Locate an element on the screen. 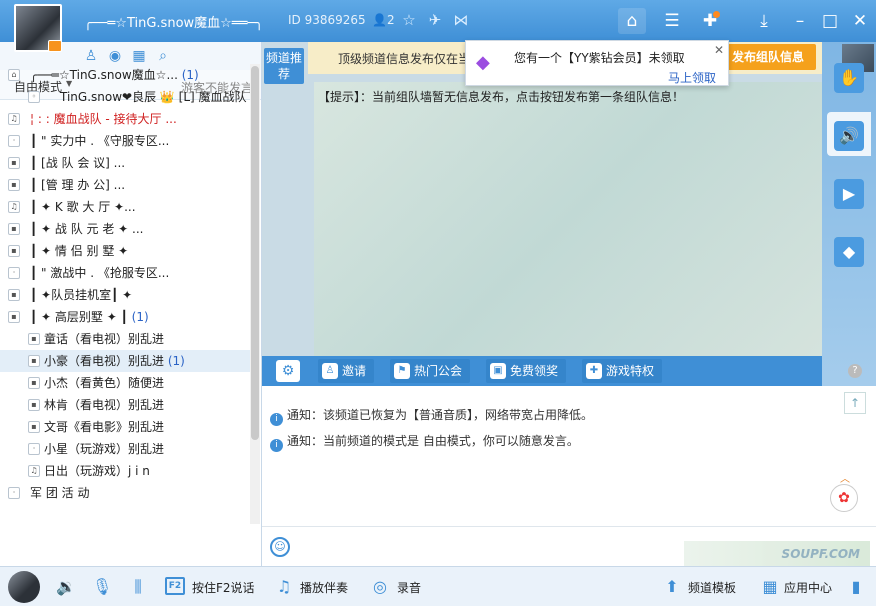  channel-name-text: ┃ ✦ 情 侣 别 墅 ✦ is located at coordinates (79, 251).